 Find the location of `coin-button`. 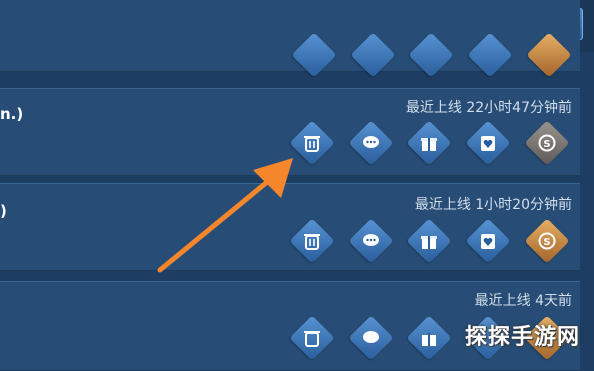

coin-button is located at coordinates (549, 55).